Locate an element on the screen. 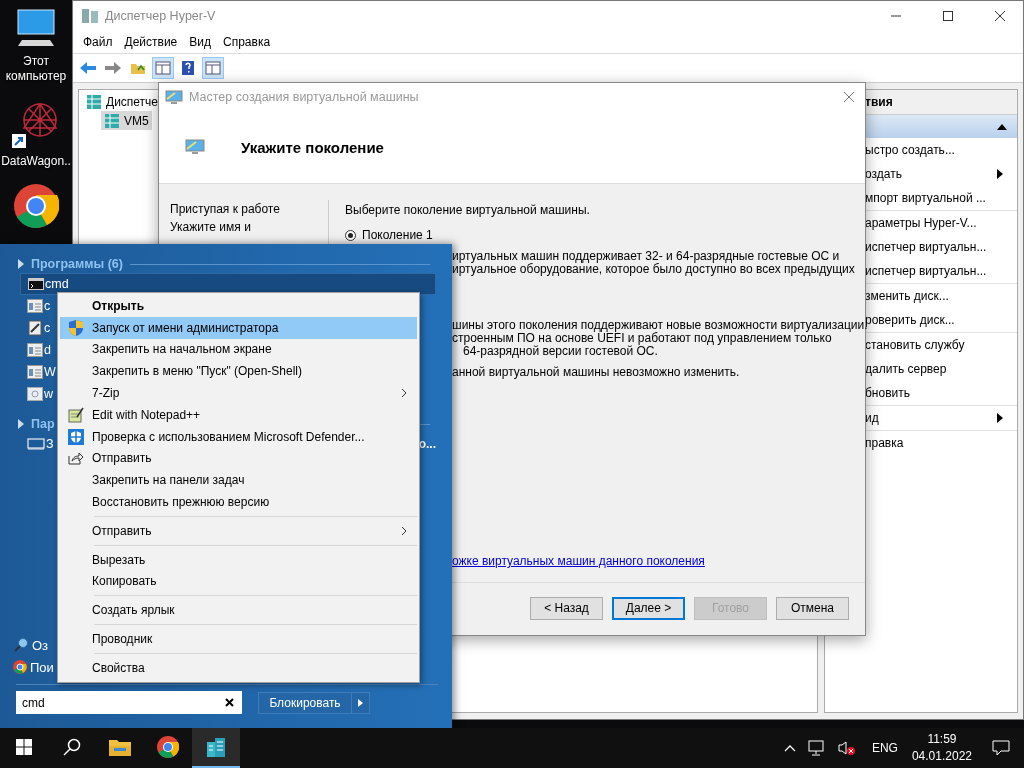  window-title: Диспетчер Hyper-V is located at coordinates (160, 16).